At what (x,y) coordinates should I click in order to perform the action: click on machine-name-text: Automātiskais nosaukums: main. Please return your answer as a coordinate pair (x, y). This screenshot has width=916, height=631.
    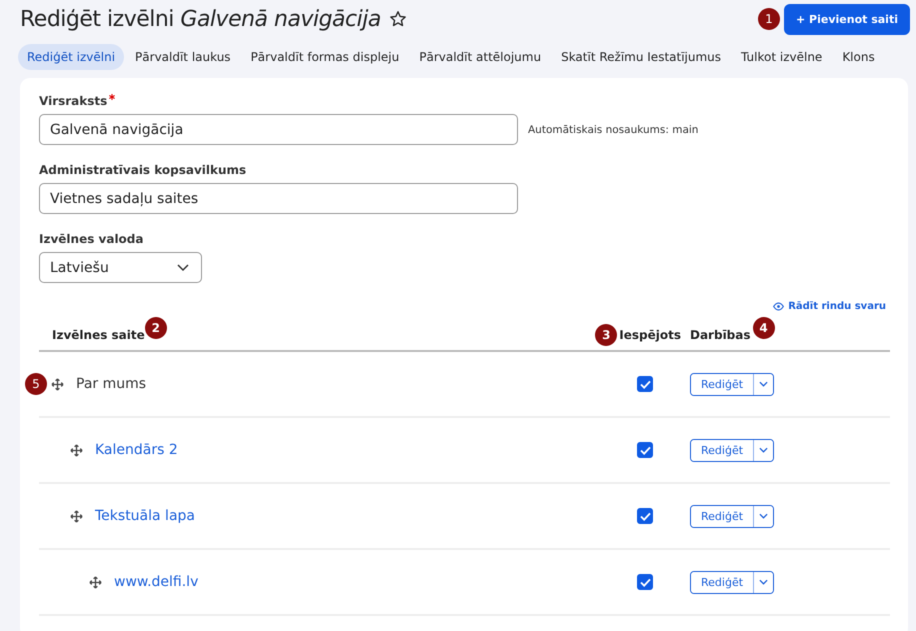
    Looking at the image, I should click on (613, 130).